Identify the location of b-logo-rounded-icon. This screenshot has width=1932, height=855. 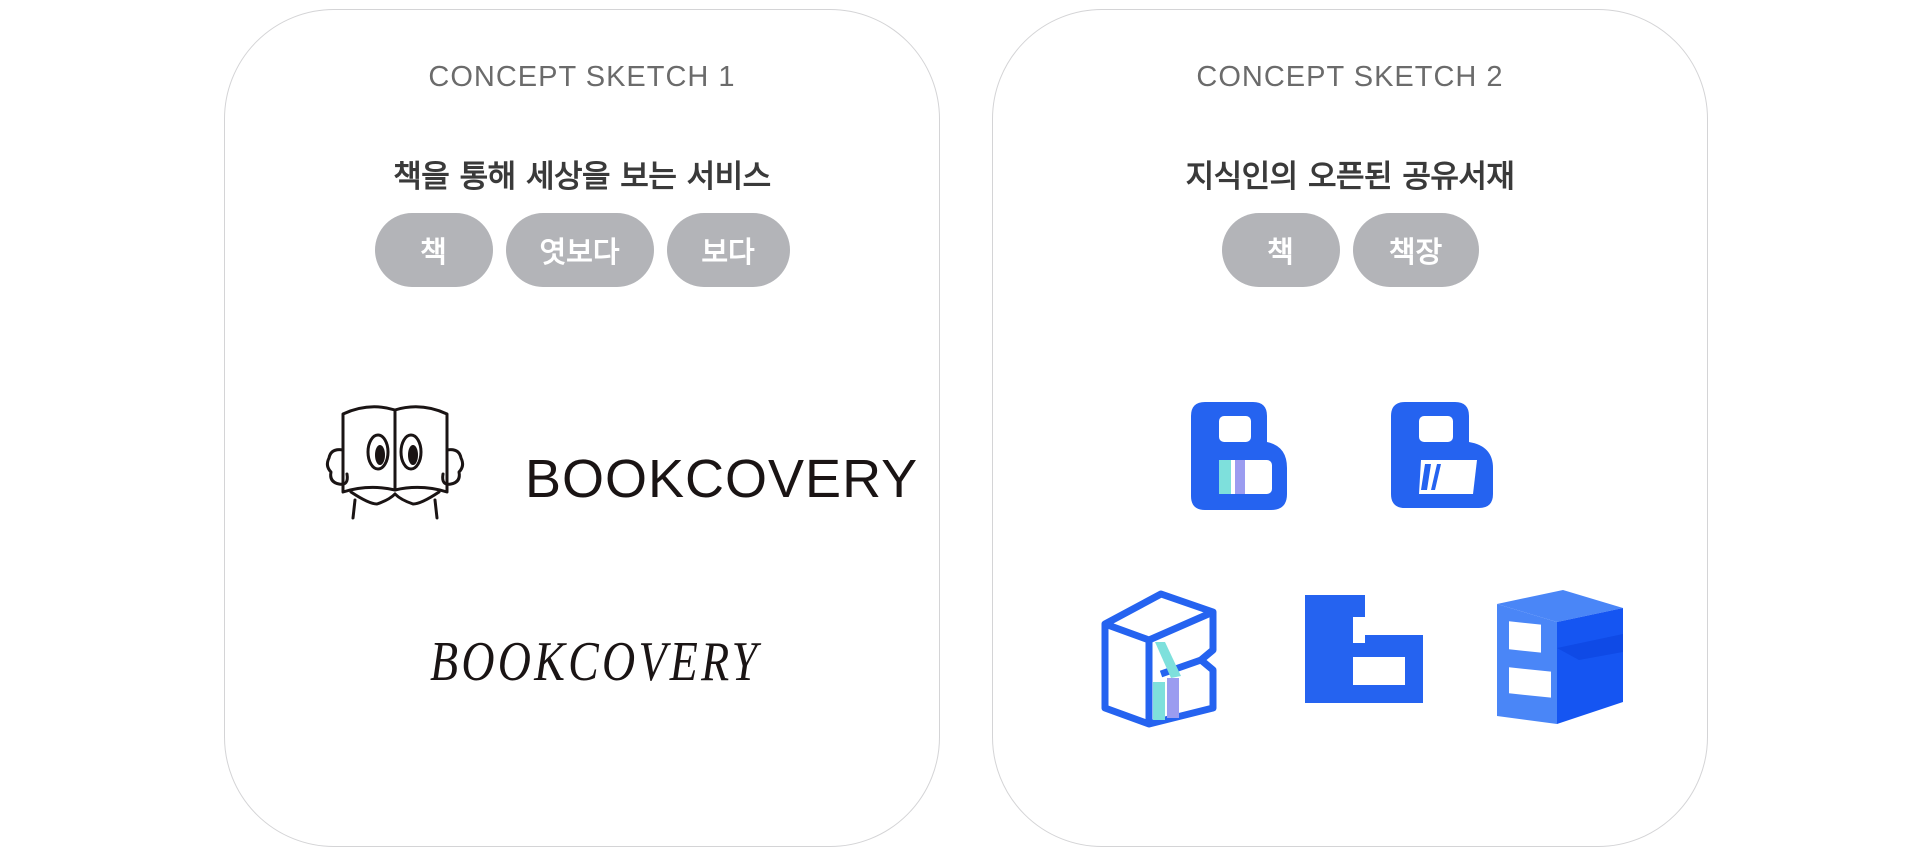
(1239, 456).